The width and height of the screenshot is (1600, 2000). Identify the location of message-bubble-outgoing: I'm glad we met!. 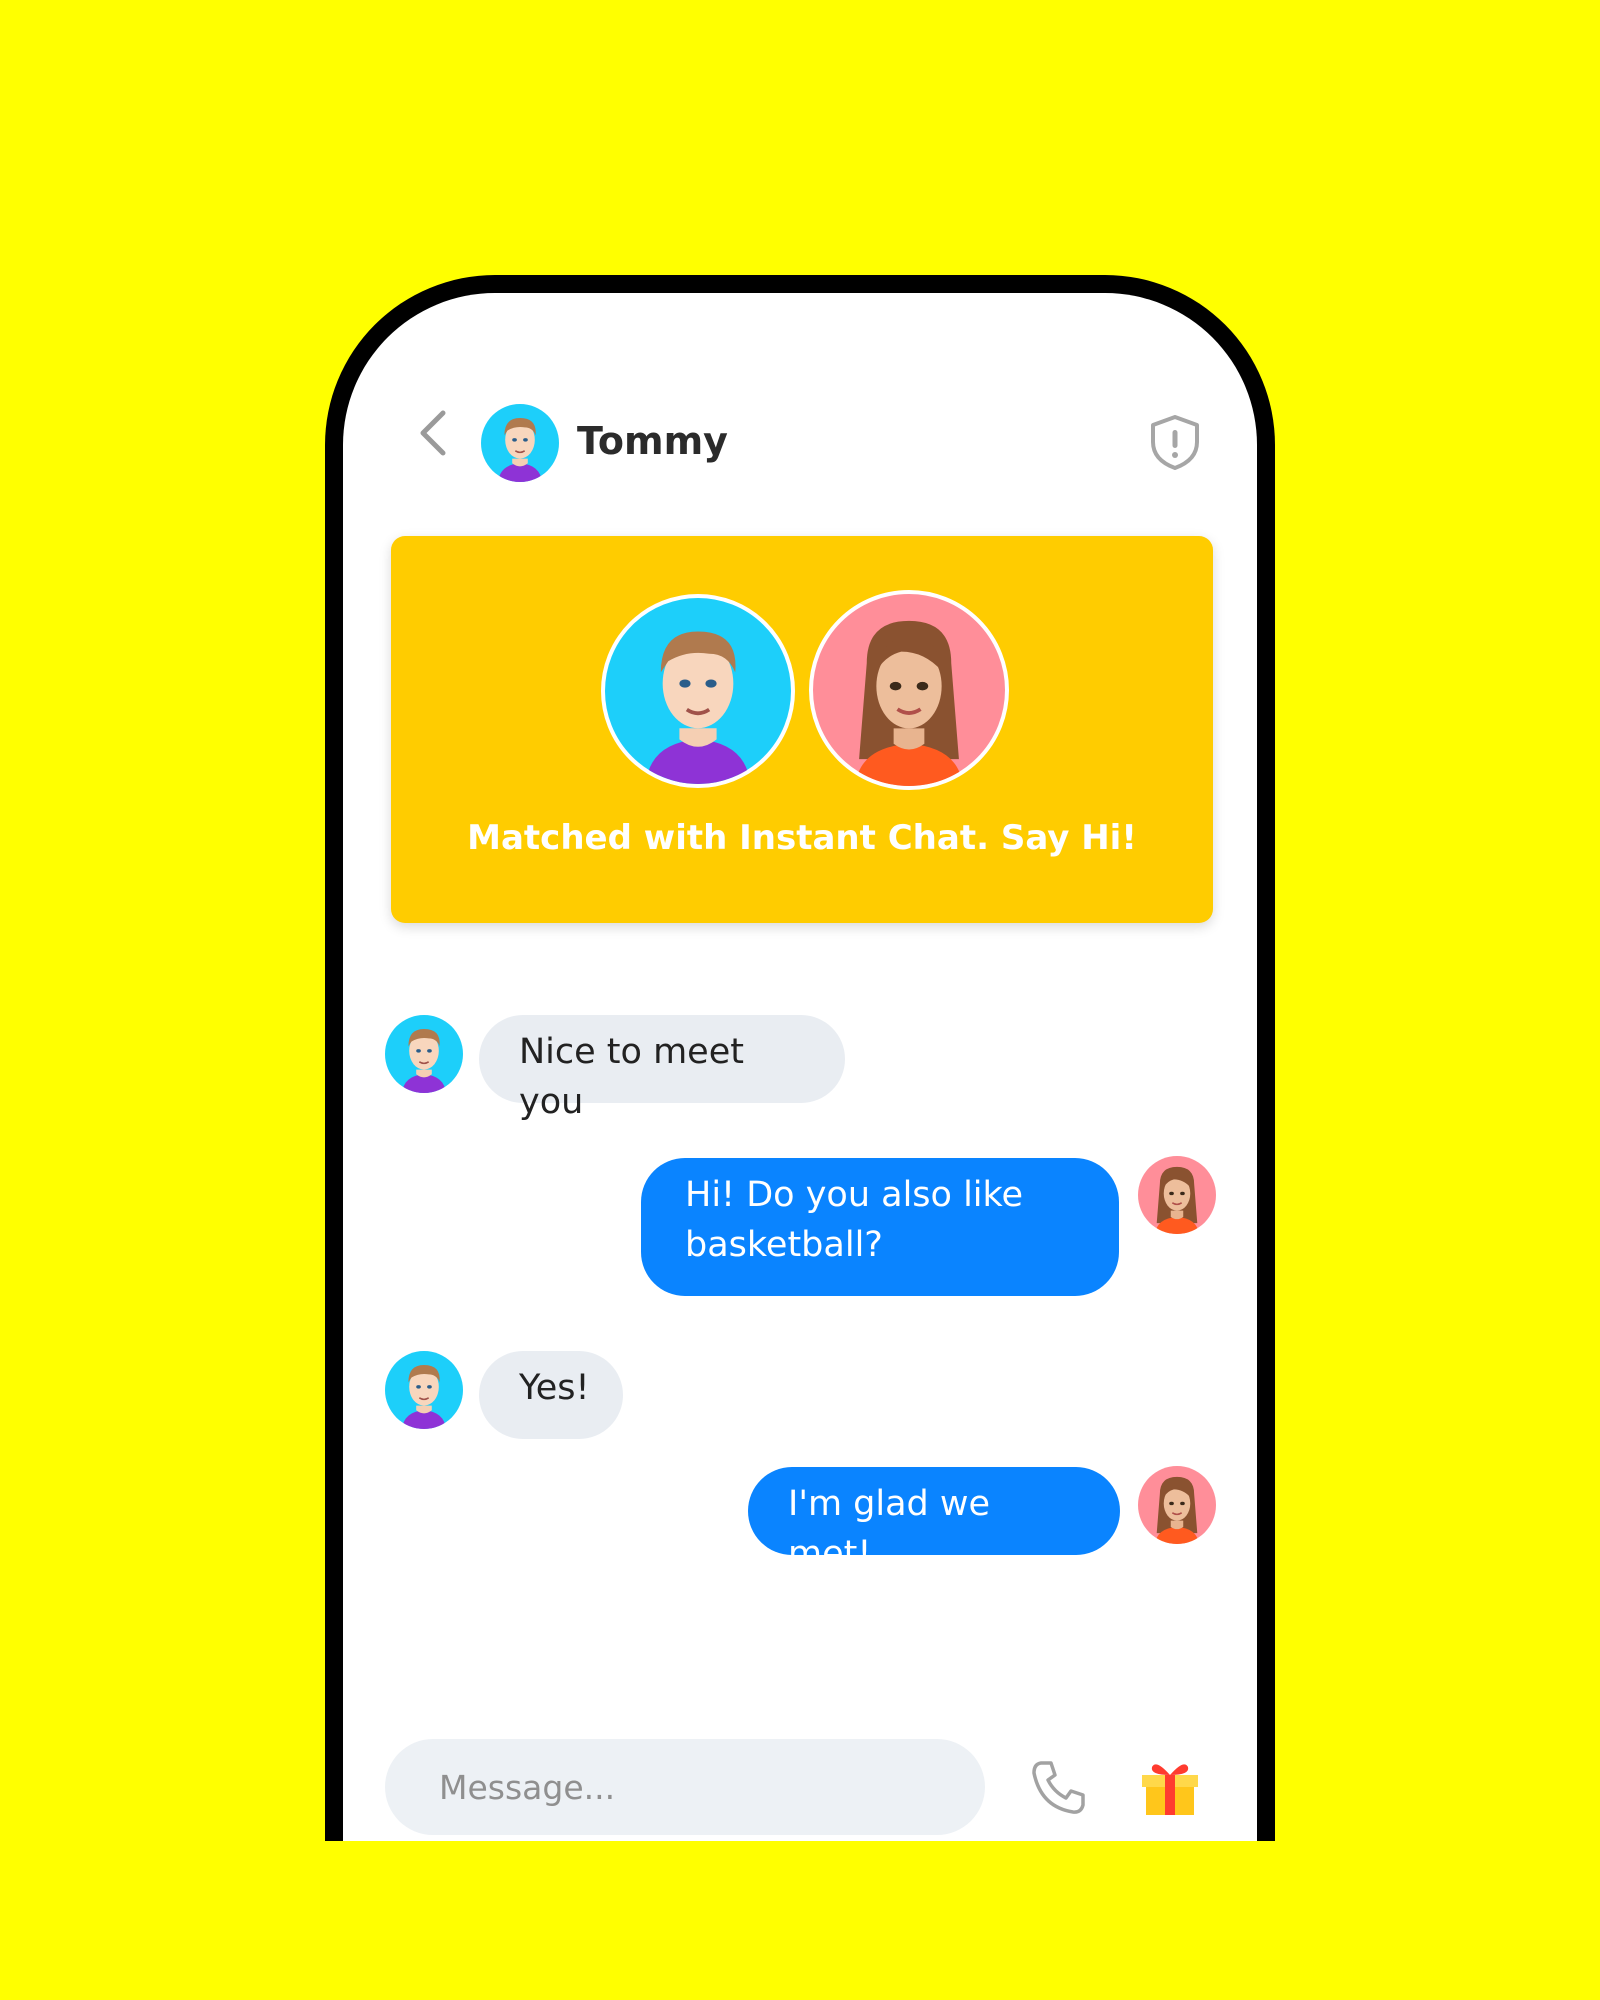
(934, 1520).